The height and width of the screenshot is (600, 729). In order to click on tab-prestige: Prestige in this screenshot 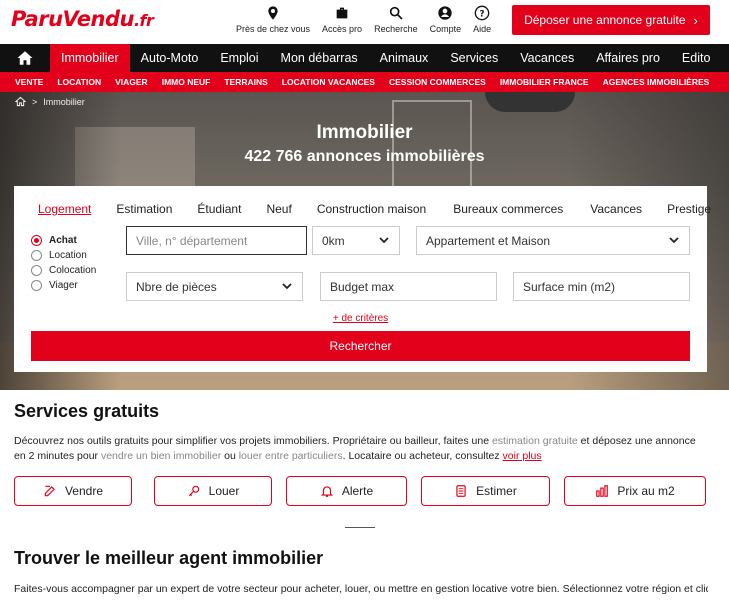, I will do `click(689, 209)`.